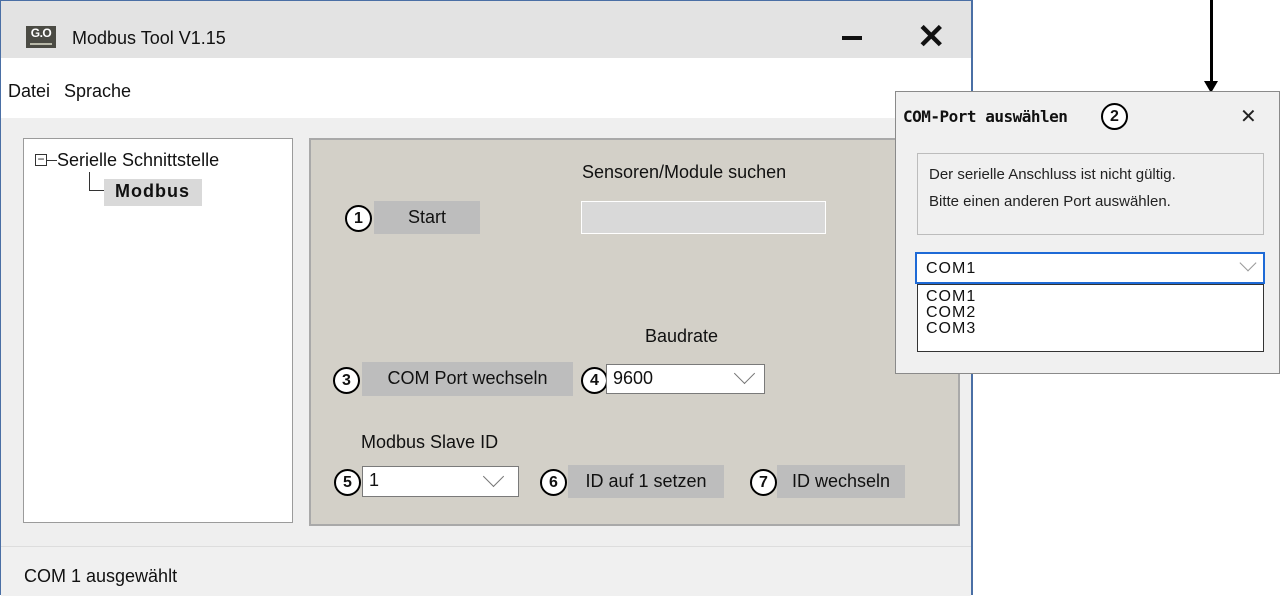  I want to click on menu-datei: Datei, so click(29, 91).